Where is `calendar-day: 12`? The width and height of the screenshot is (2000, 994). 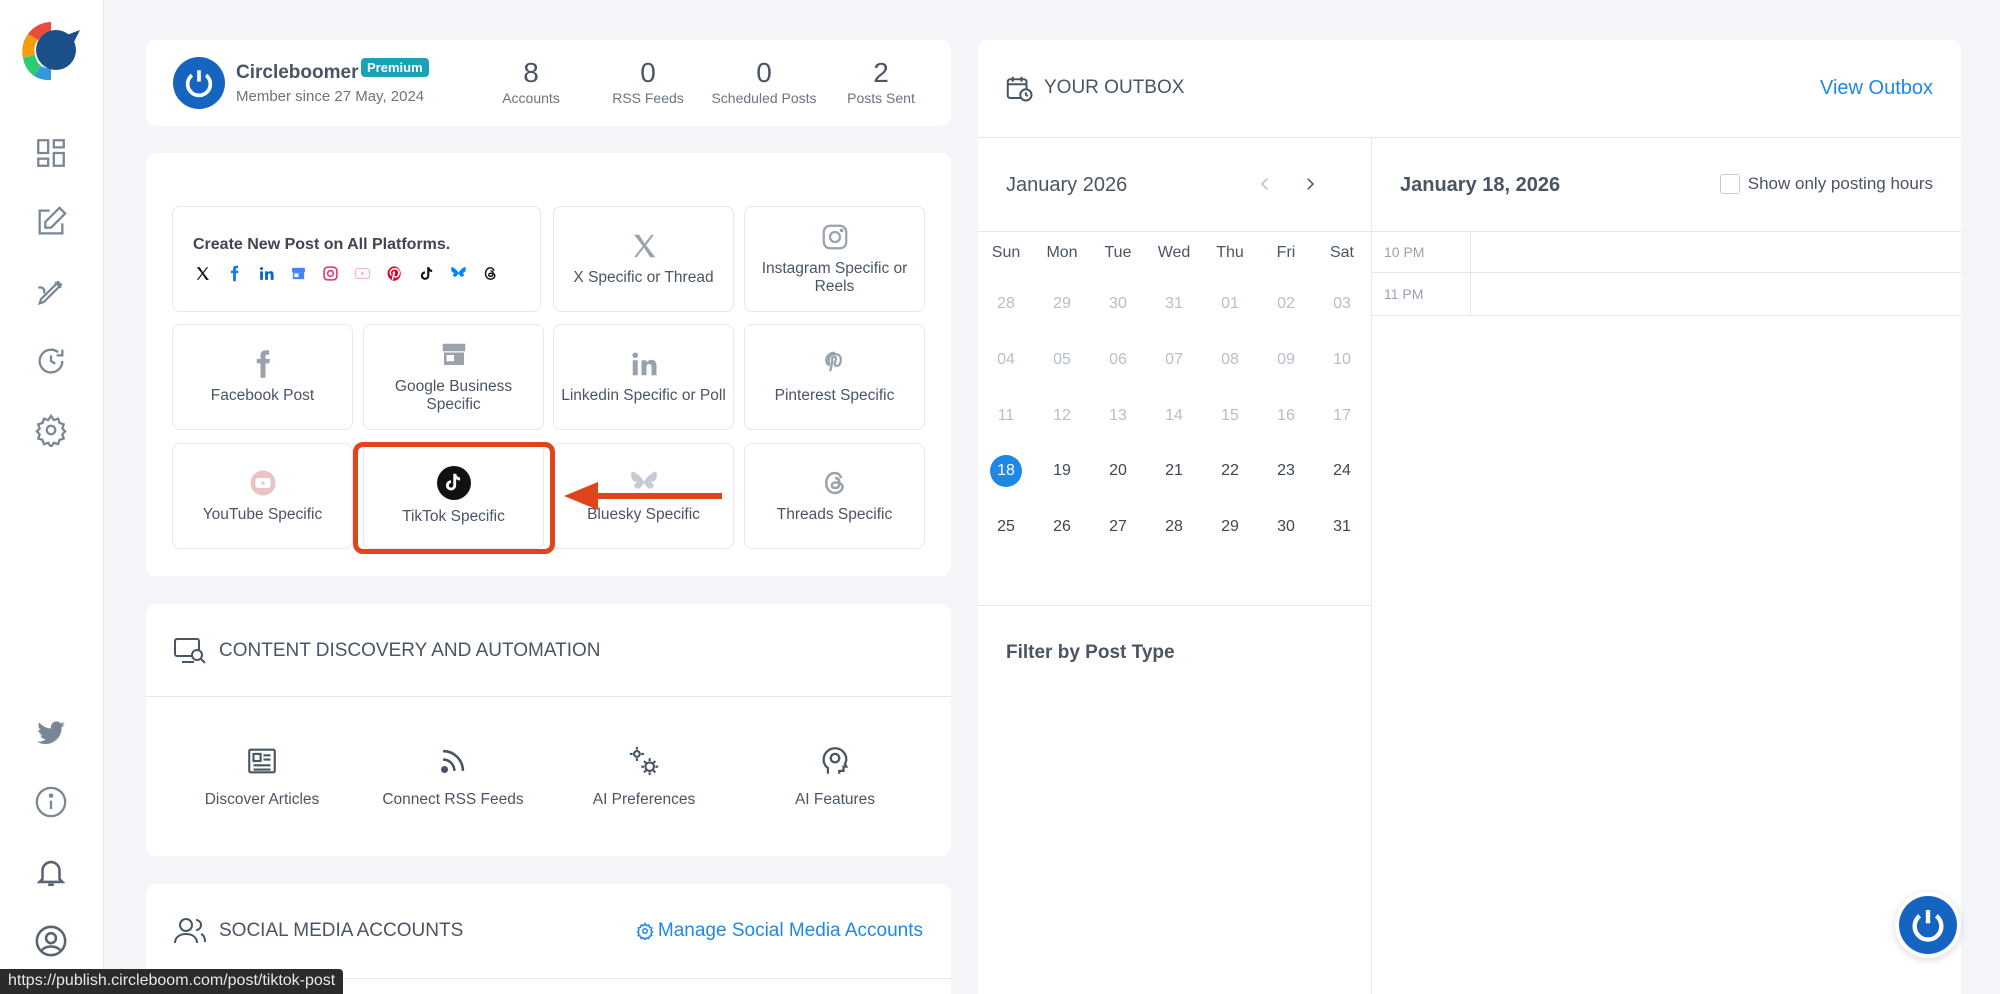
calendar-day: 12 is located at coordinates (1062, 416).